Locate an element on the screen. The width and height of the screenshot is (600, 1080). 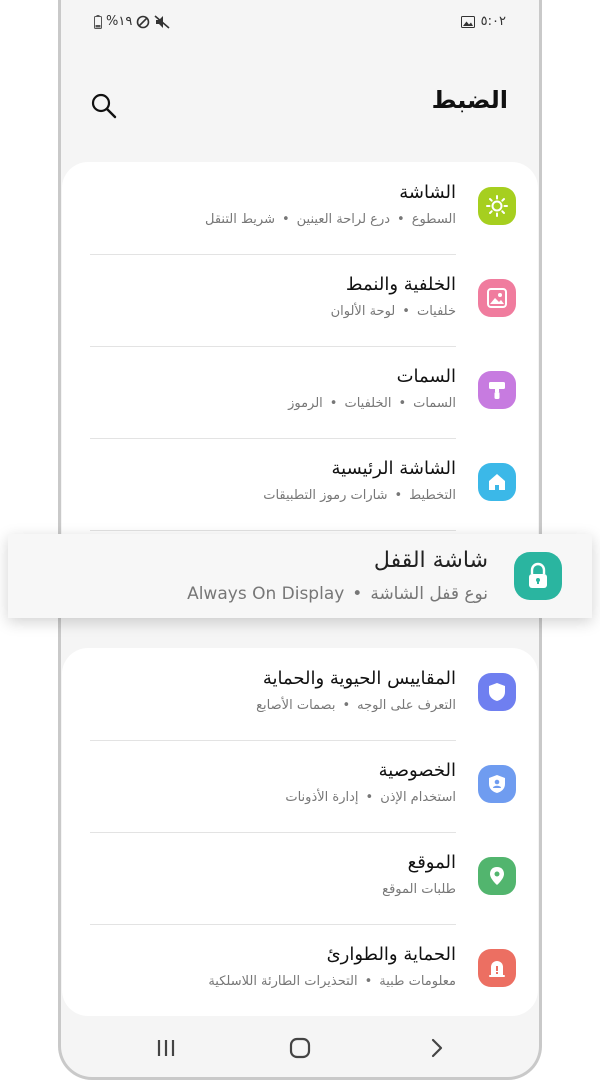
settings-item-subtitle: السمات•الخلفيات•الرموز is located at coordinates (372, 403).